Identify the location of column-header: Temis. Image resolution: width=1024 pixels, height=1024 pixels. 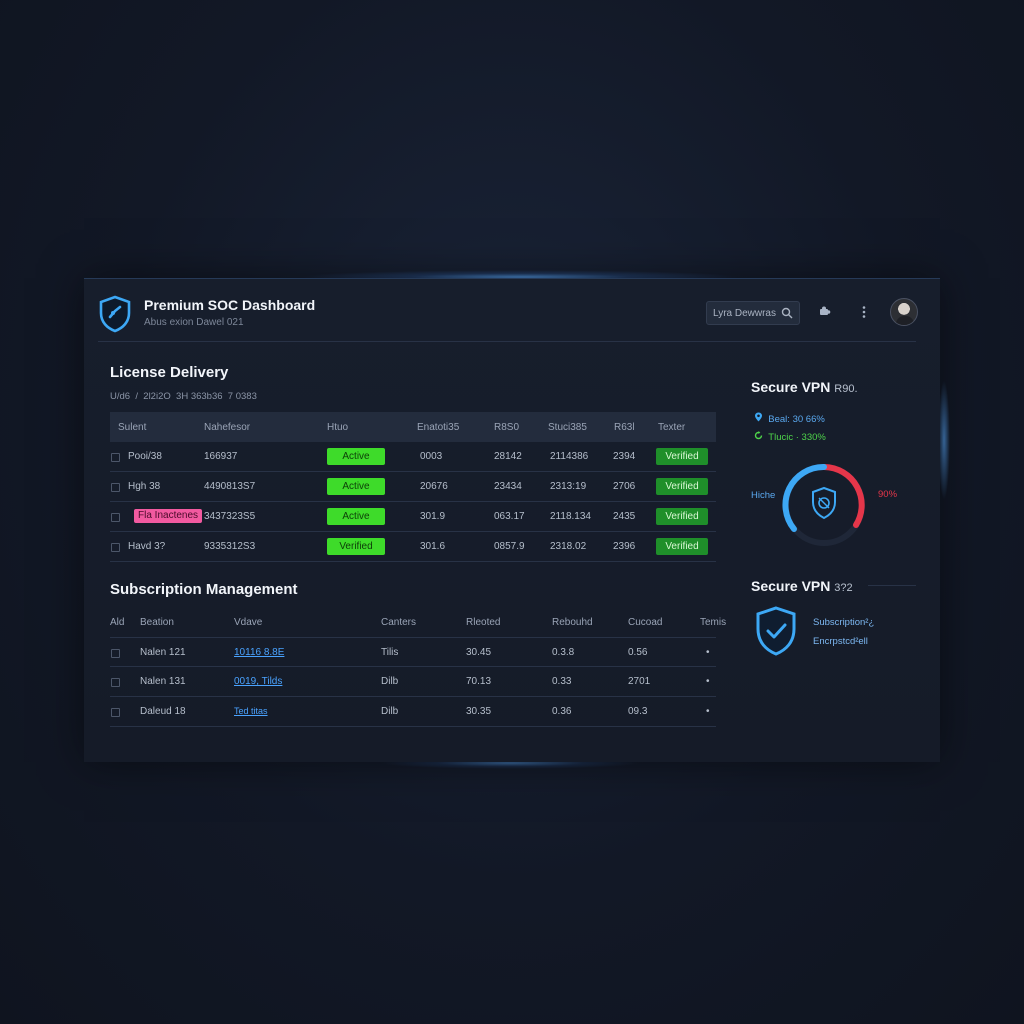
(713, 622).